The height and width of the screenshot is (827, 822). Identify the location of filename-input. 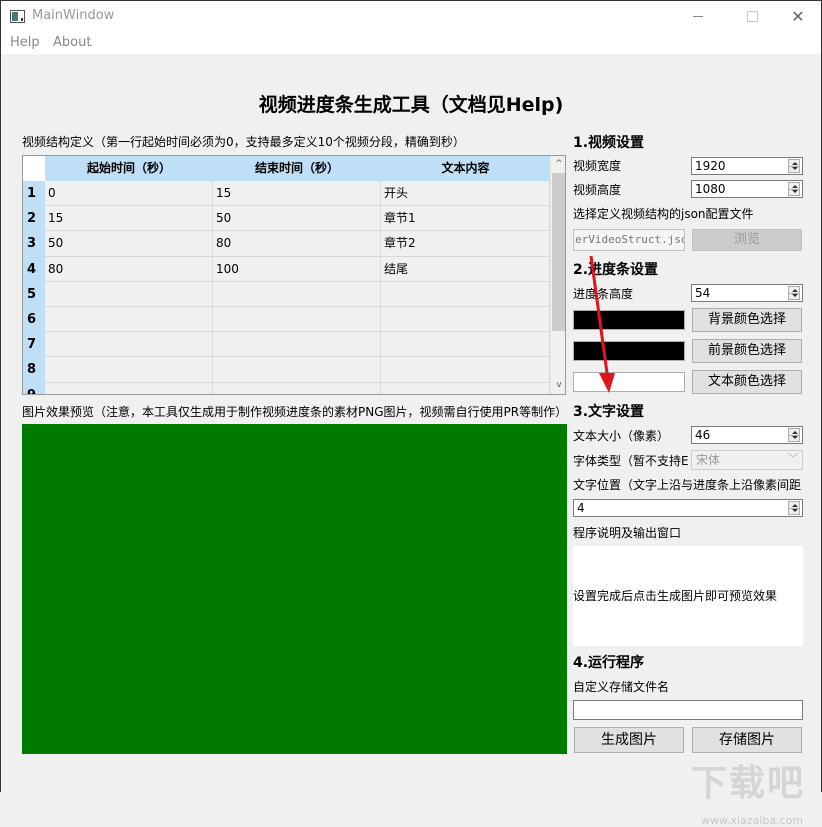
(688, 710).